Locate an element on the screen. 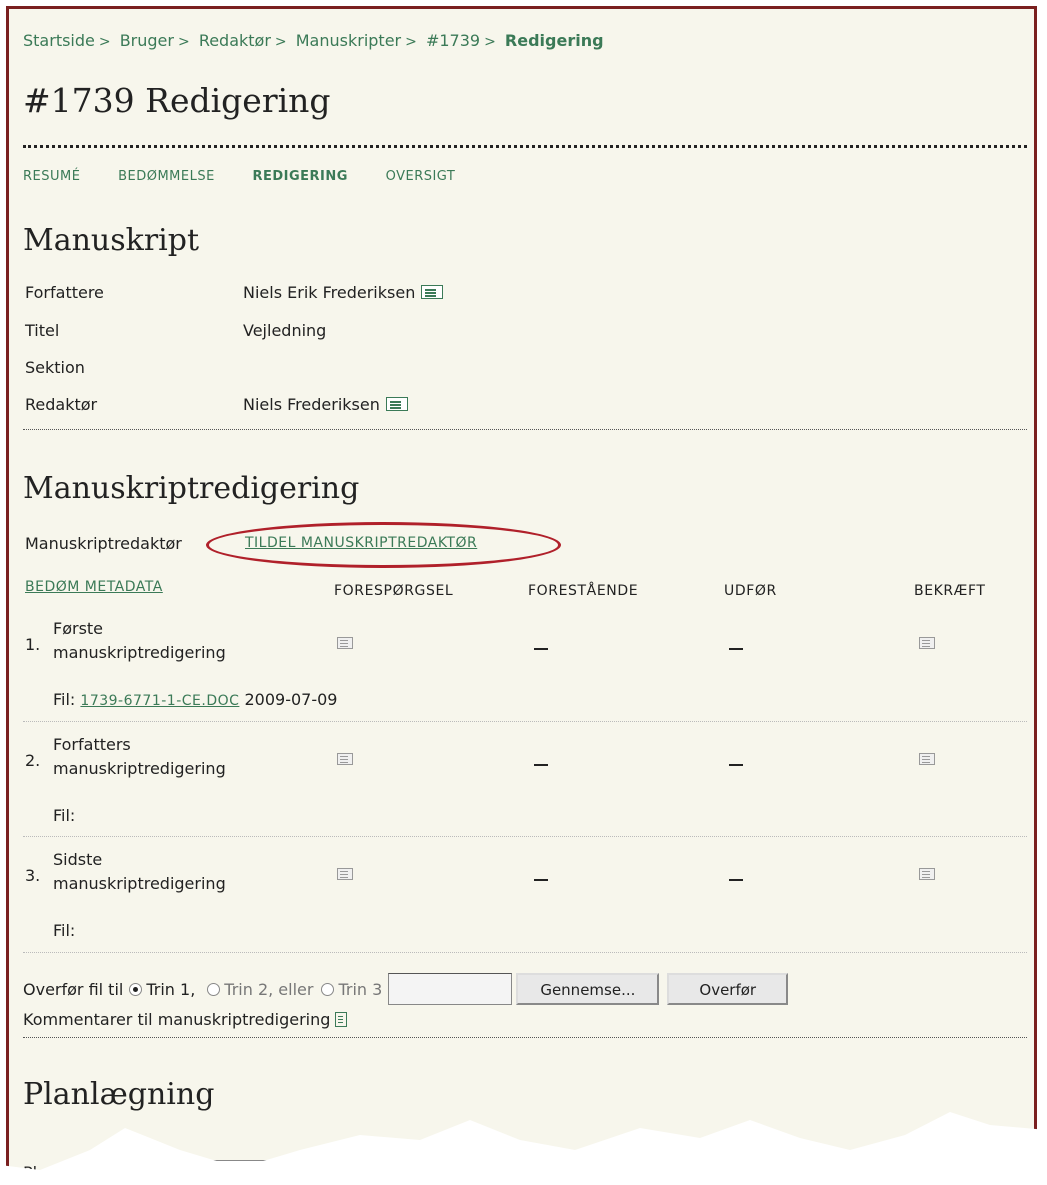  comments-row: Kommentarer til manuskriptredigering is located at coordinates (185, 1019).